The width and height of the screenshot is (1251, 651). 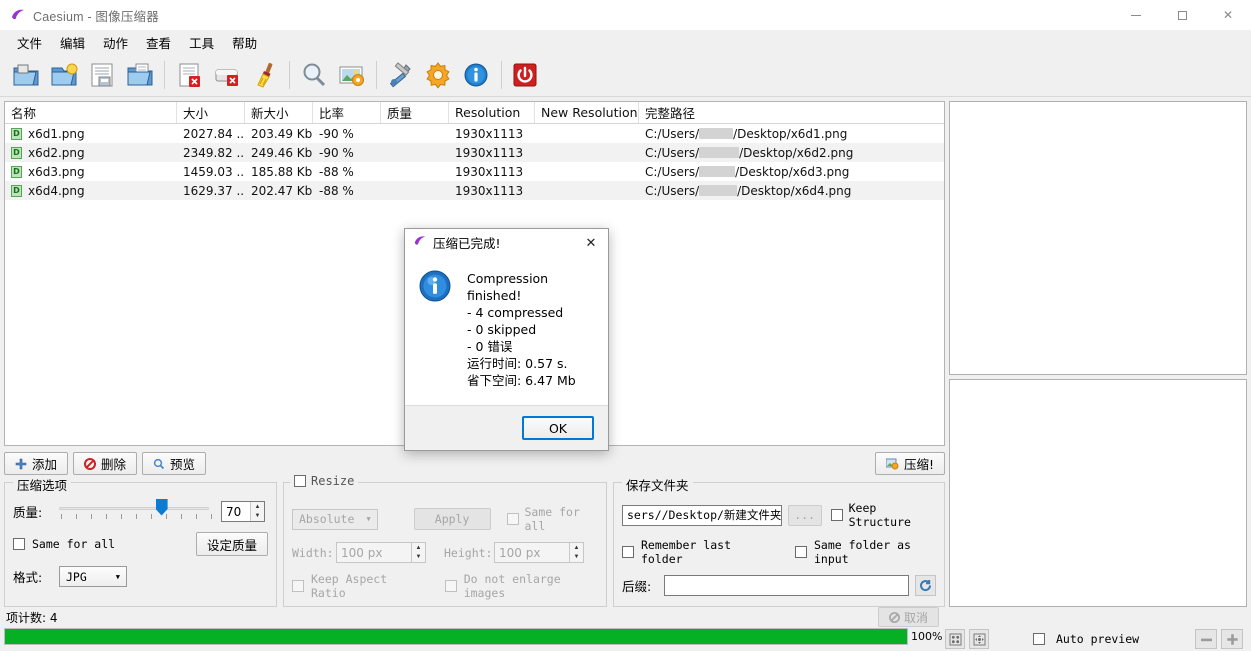 I want to click on resize-apply-button: Apply, so click(x=452, y=519).